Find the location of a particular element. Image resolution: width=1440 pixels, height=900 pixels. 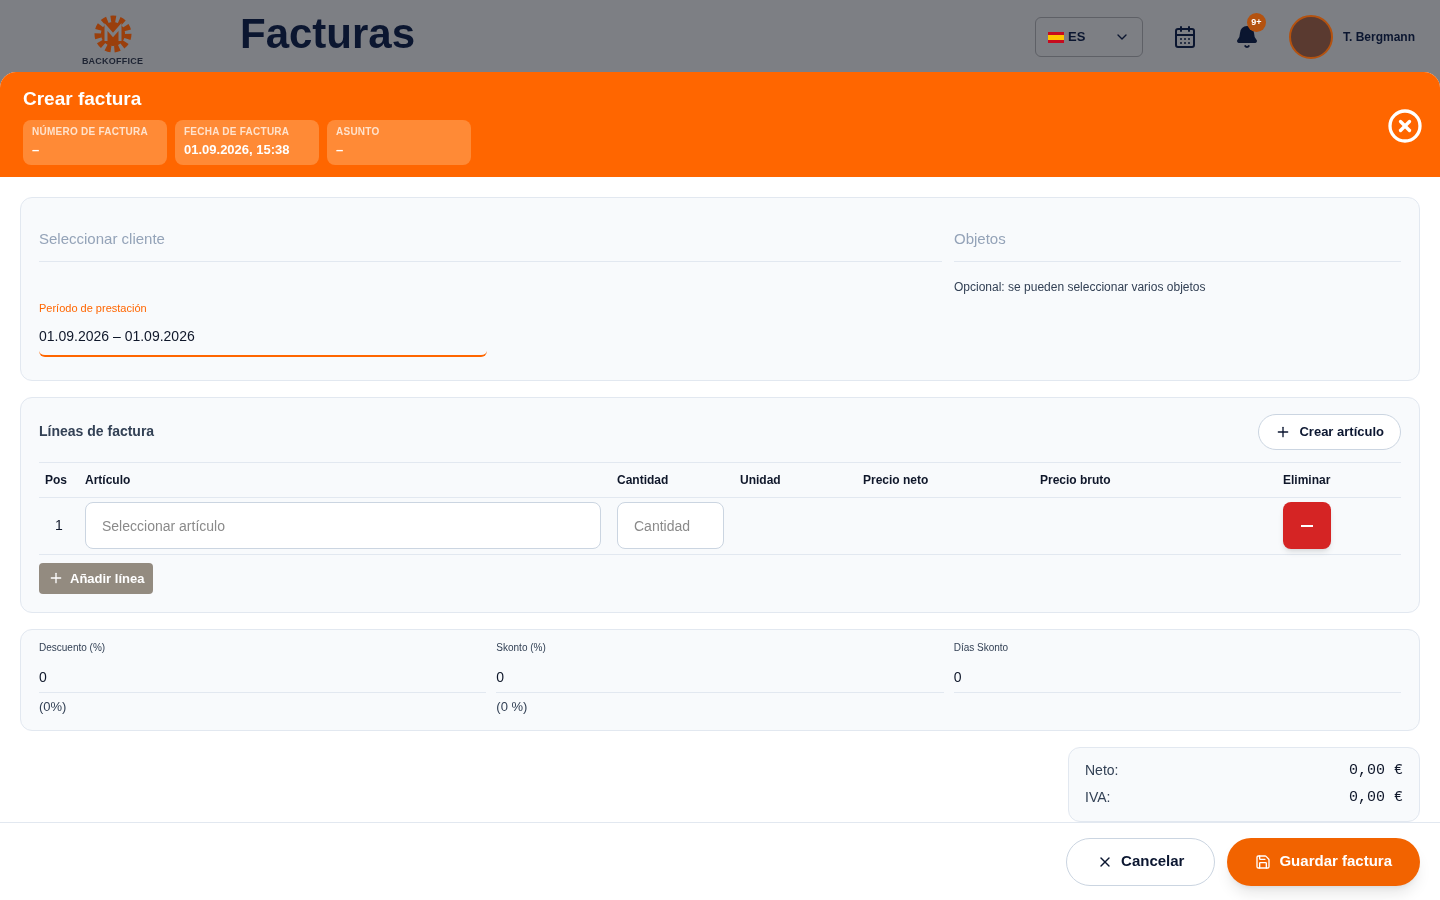

close-button is located at coordinates (1405, 126).